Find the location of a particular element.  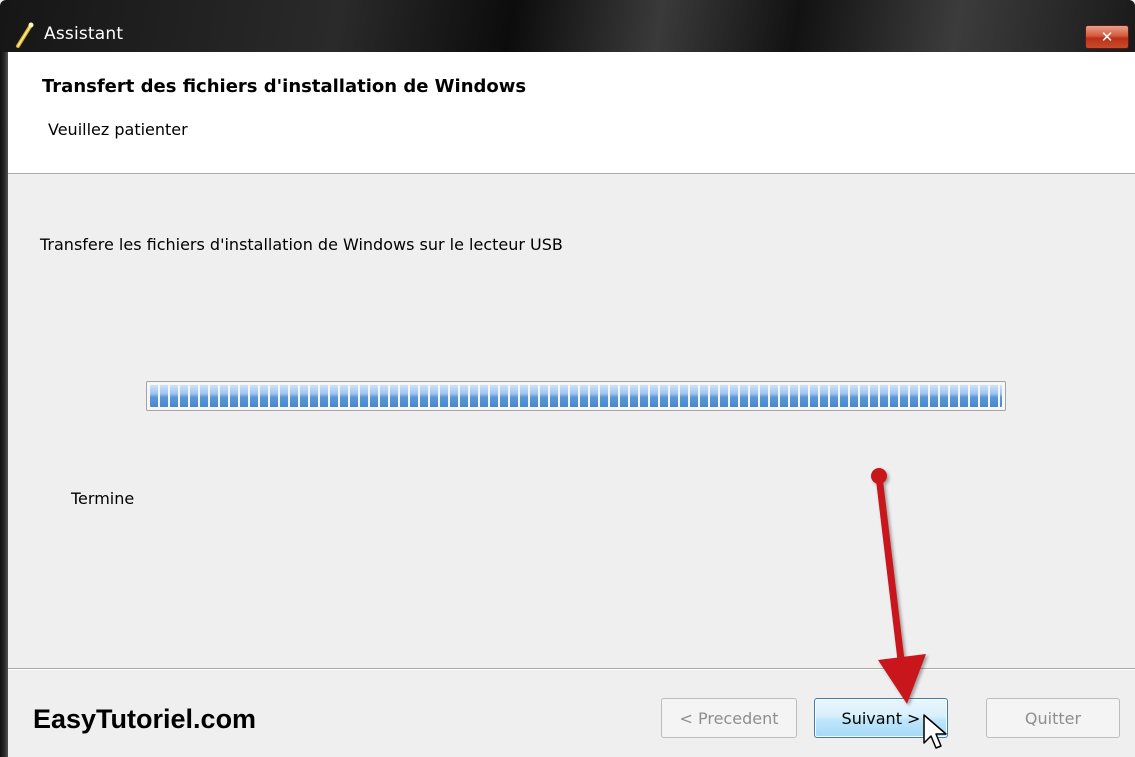

progress-bar-fill is located at coordinates (576, 396).